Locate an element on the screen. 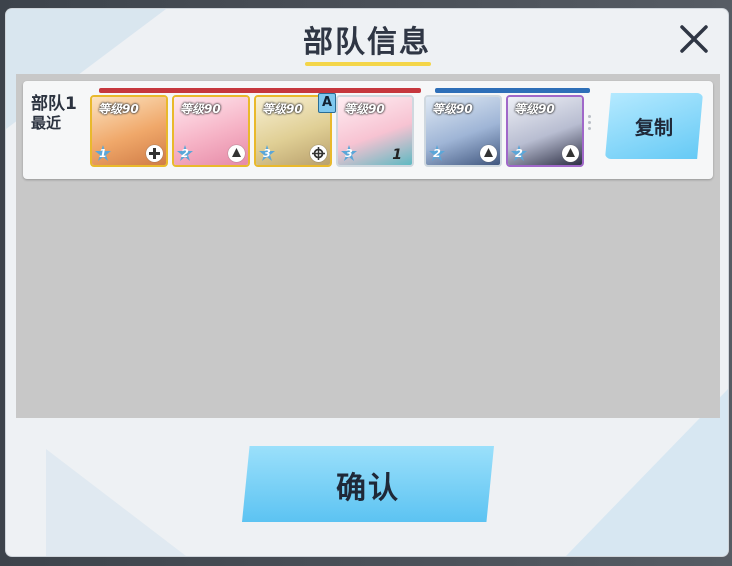  character-card-4: 等级90 3 1 is located at coordinates (375, 131).